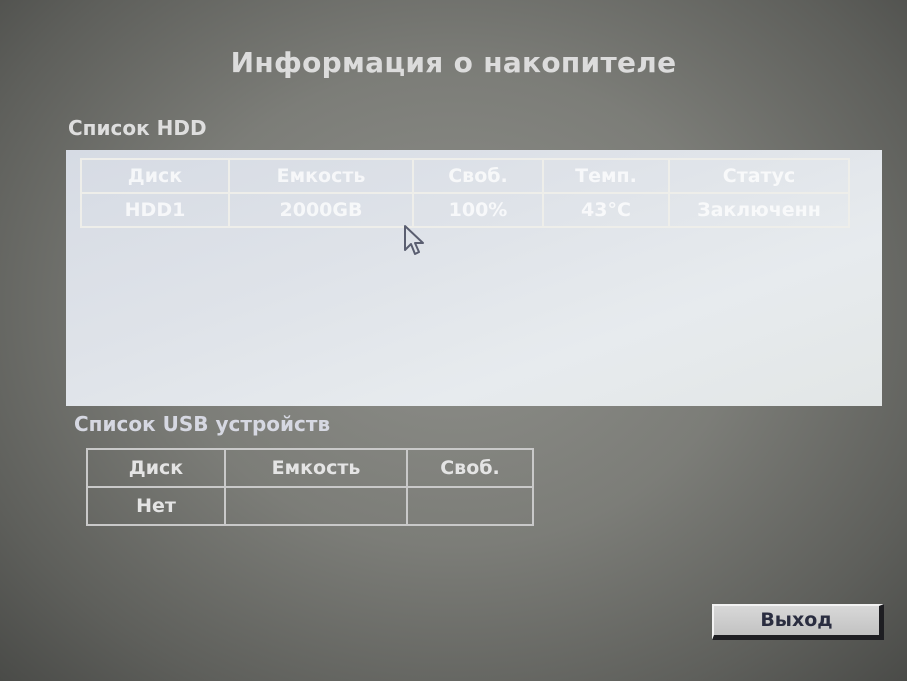 This screenshot has height=681, width=907. I want to click on exit-button: Выход, so click(798, 622).